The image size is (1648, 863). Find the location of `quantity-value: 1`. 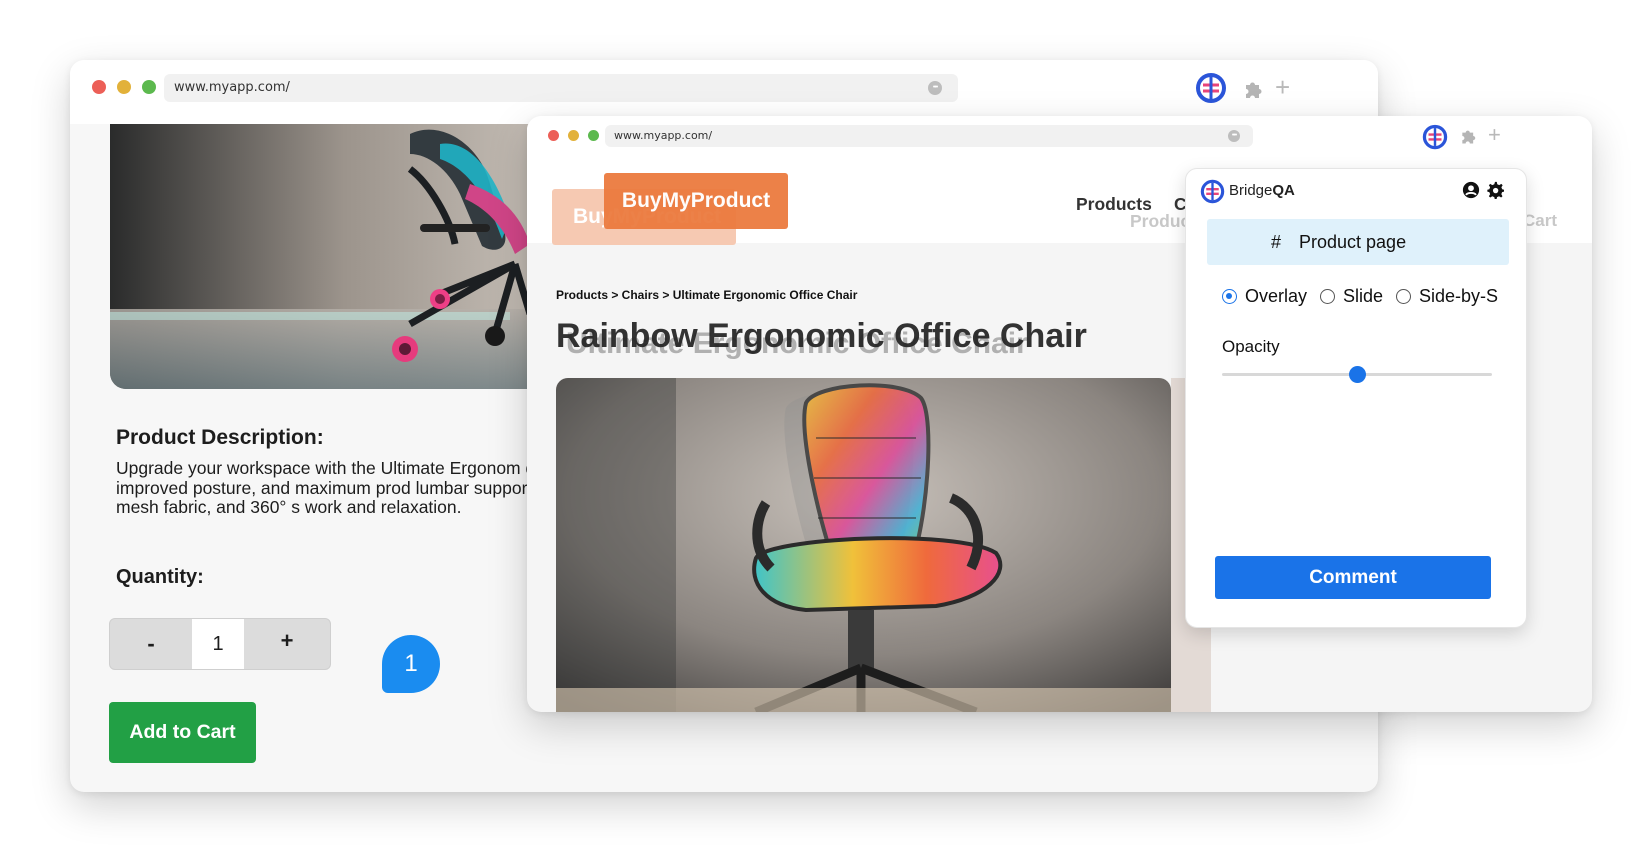

quantity-value: 1 is located at coordinates (218, 644).